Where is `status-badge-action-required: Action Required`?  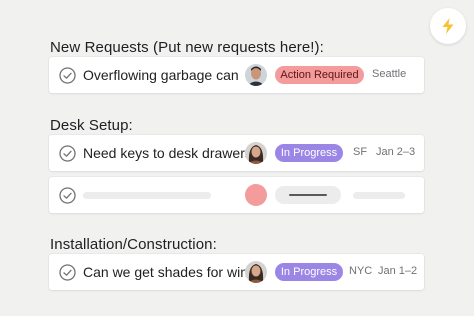 status-badge-action-required: Action Required is located at coordinates (319, 75).